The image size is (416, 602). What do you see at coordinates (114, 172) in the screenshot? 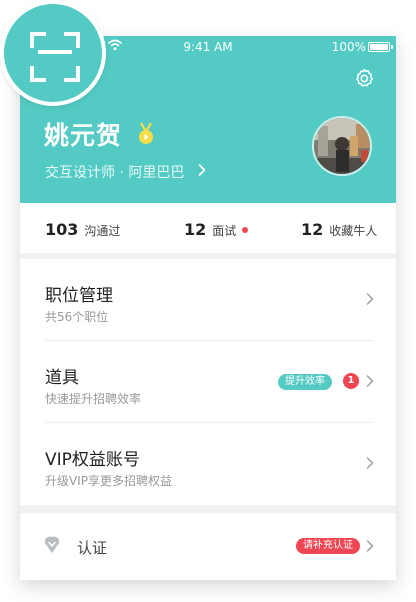
I see `profile-subtitle: 交互设计师 · 阿里巴巴` at bounding box center [114, 172].